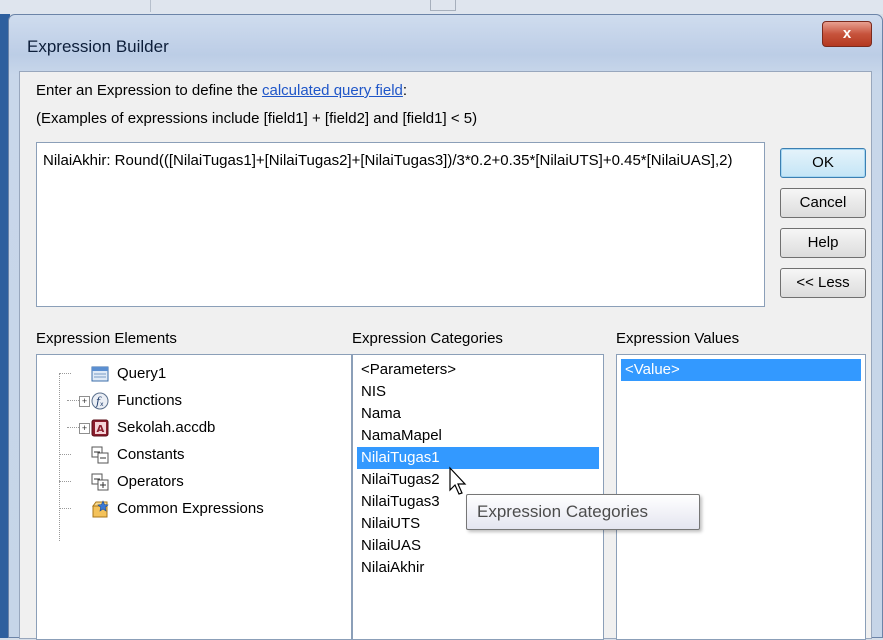 The width and height of the screenshot is (883, 640). What do you see at coordinates (379, 414) in the screenshot?
I see `category-item: Nama` at bounding box center [379, 414].